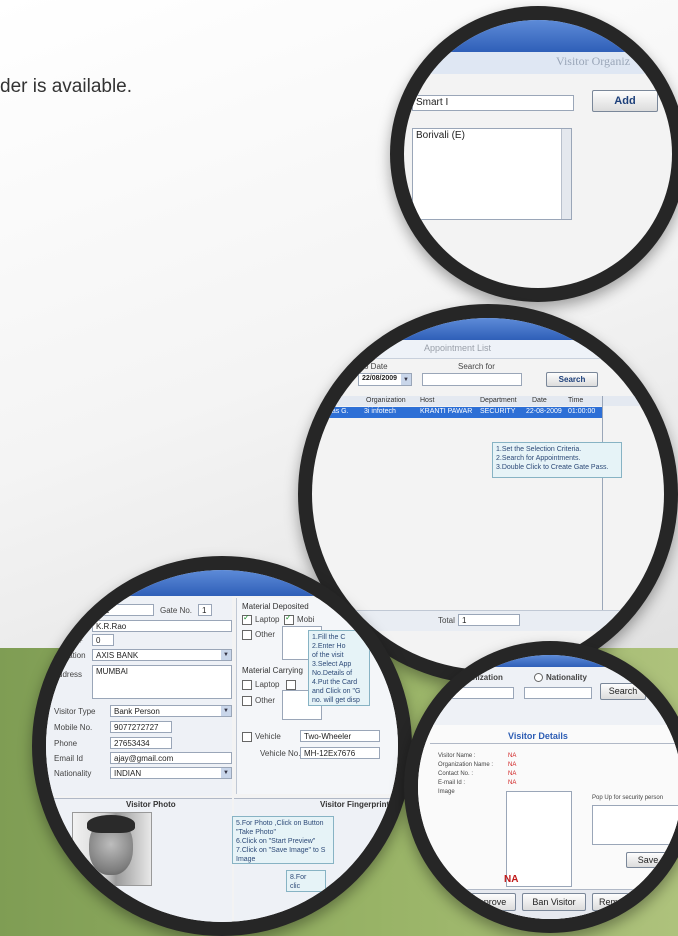 The width and height of the screenshot is (678, 936). Describe the element at coordinates (260, 685) in the screenshot. I see `carry-laptop-checkbox: Laptop` at that location.